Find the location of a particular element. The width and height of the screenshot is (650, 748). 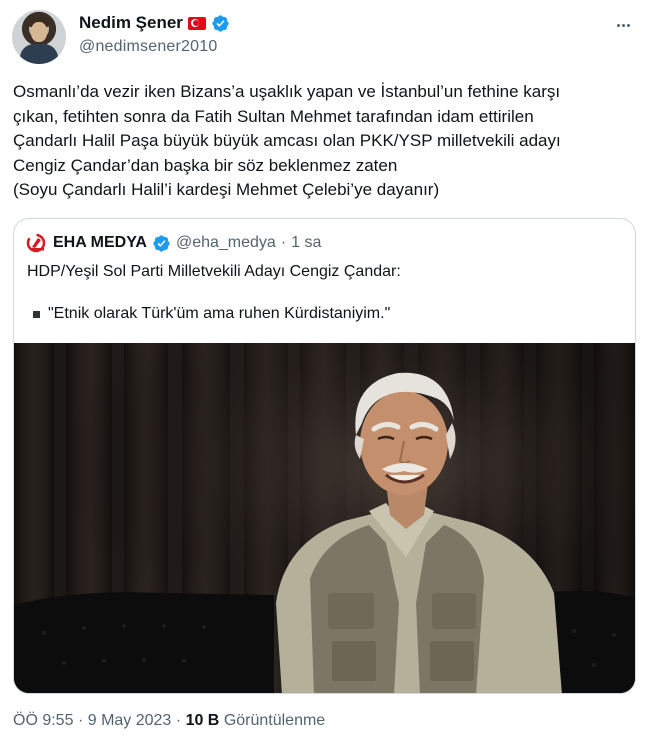

quoted-time: 1 sa is located at coordinates (306, 242).